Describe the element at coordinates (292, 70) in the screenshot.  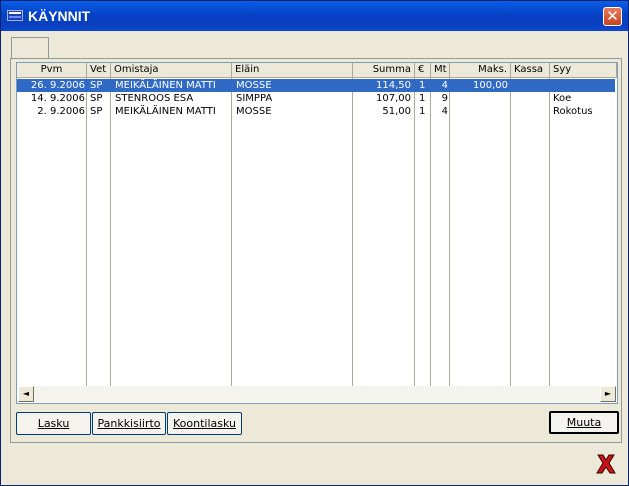
I see `col-header-elain: Eläin` at that location.